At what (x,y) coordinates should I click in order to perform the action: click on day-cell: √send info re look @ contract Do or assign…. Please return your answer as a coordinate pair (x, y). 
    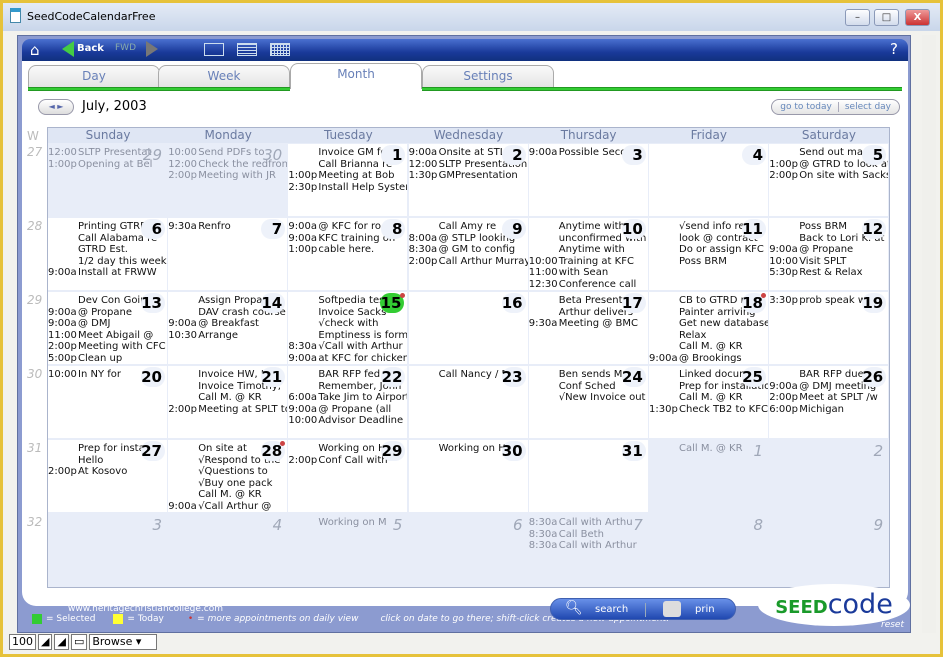
    Looking at the image, I should click on (708, 254).